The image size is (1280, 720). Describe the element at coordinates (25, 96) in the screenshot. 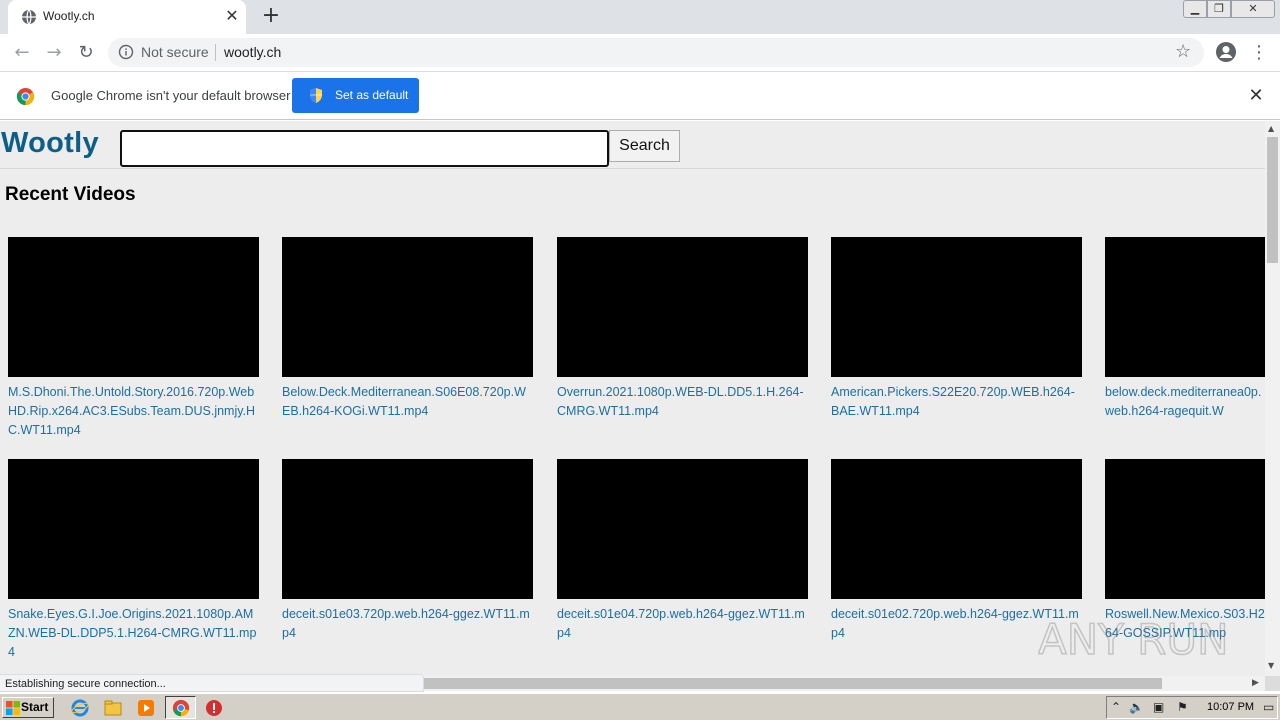

I see `chrome-logo-icon` at that location.